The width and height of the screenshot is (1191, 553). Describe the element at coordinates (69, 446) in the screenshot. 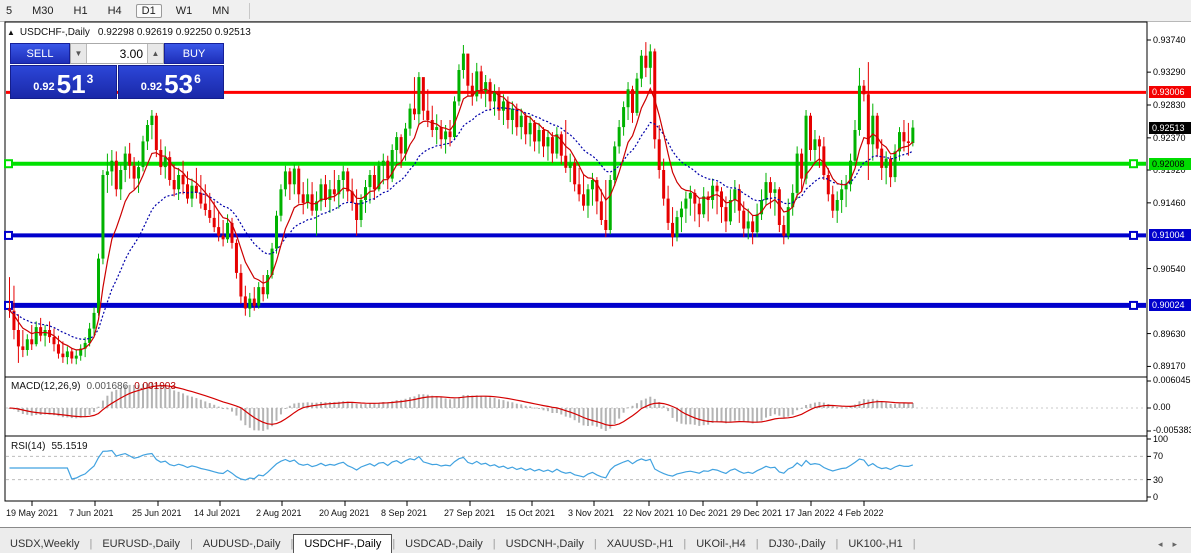

I see `rsi-value: 55.1519` at that location.